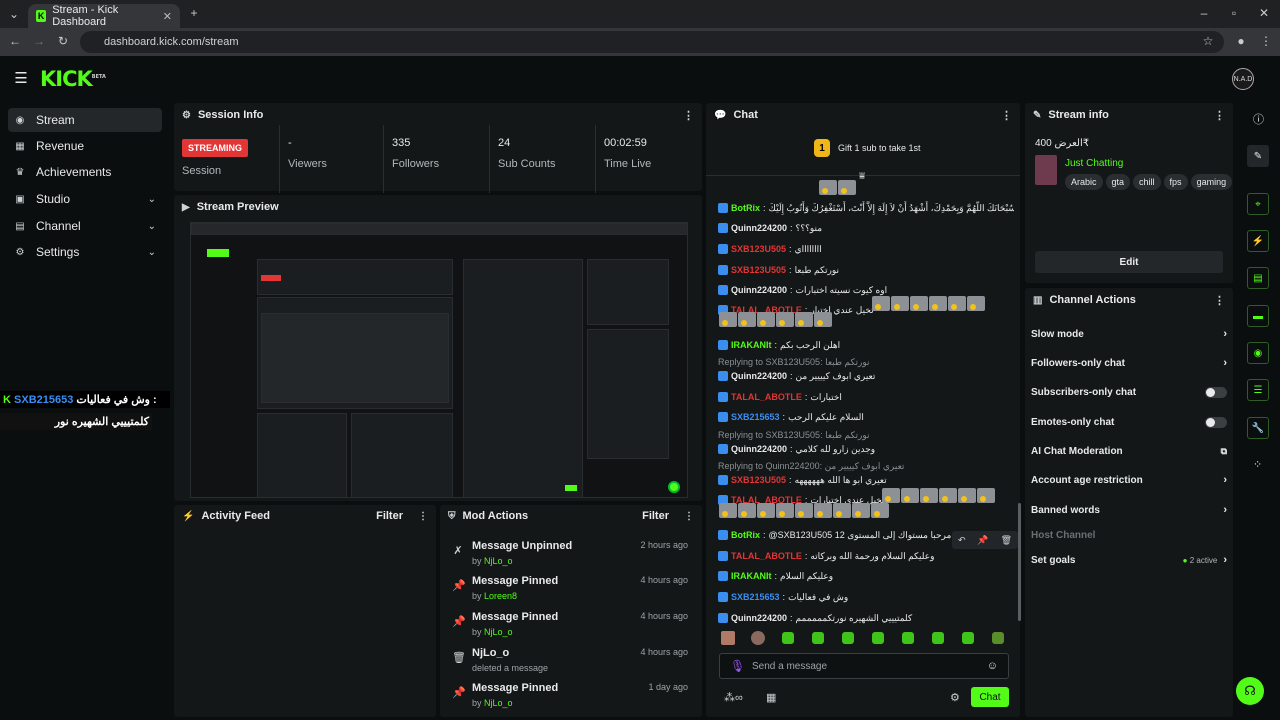 This screenshot has height=720, width=1280. Describe the element at coordinates (1266, 41) in the screenshot. I see `browser-menu-icon: ⋮` at that location.